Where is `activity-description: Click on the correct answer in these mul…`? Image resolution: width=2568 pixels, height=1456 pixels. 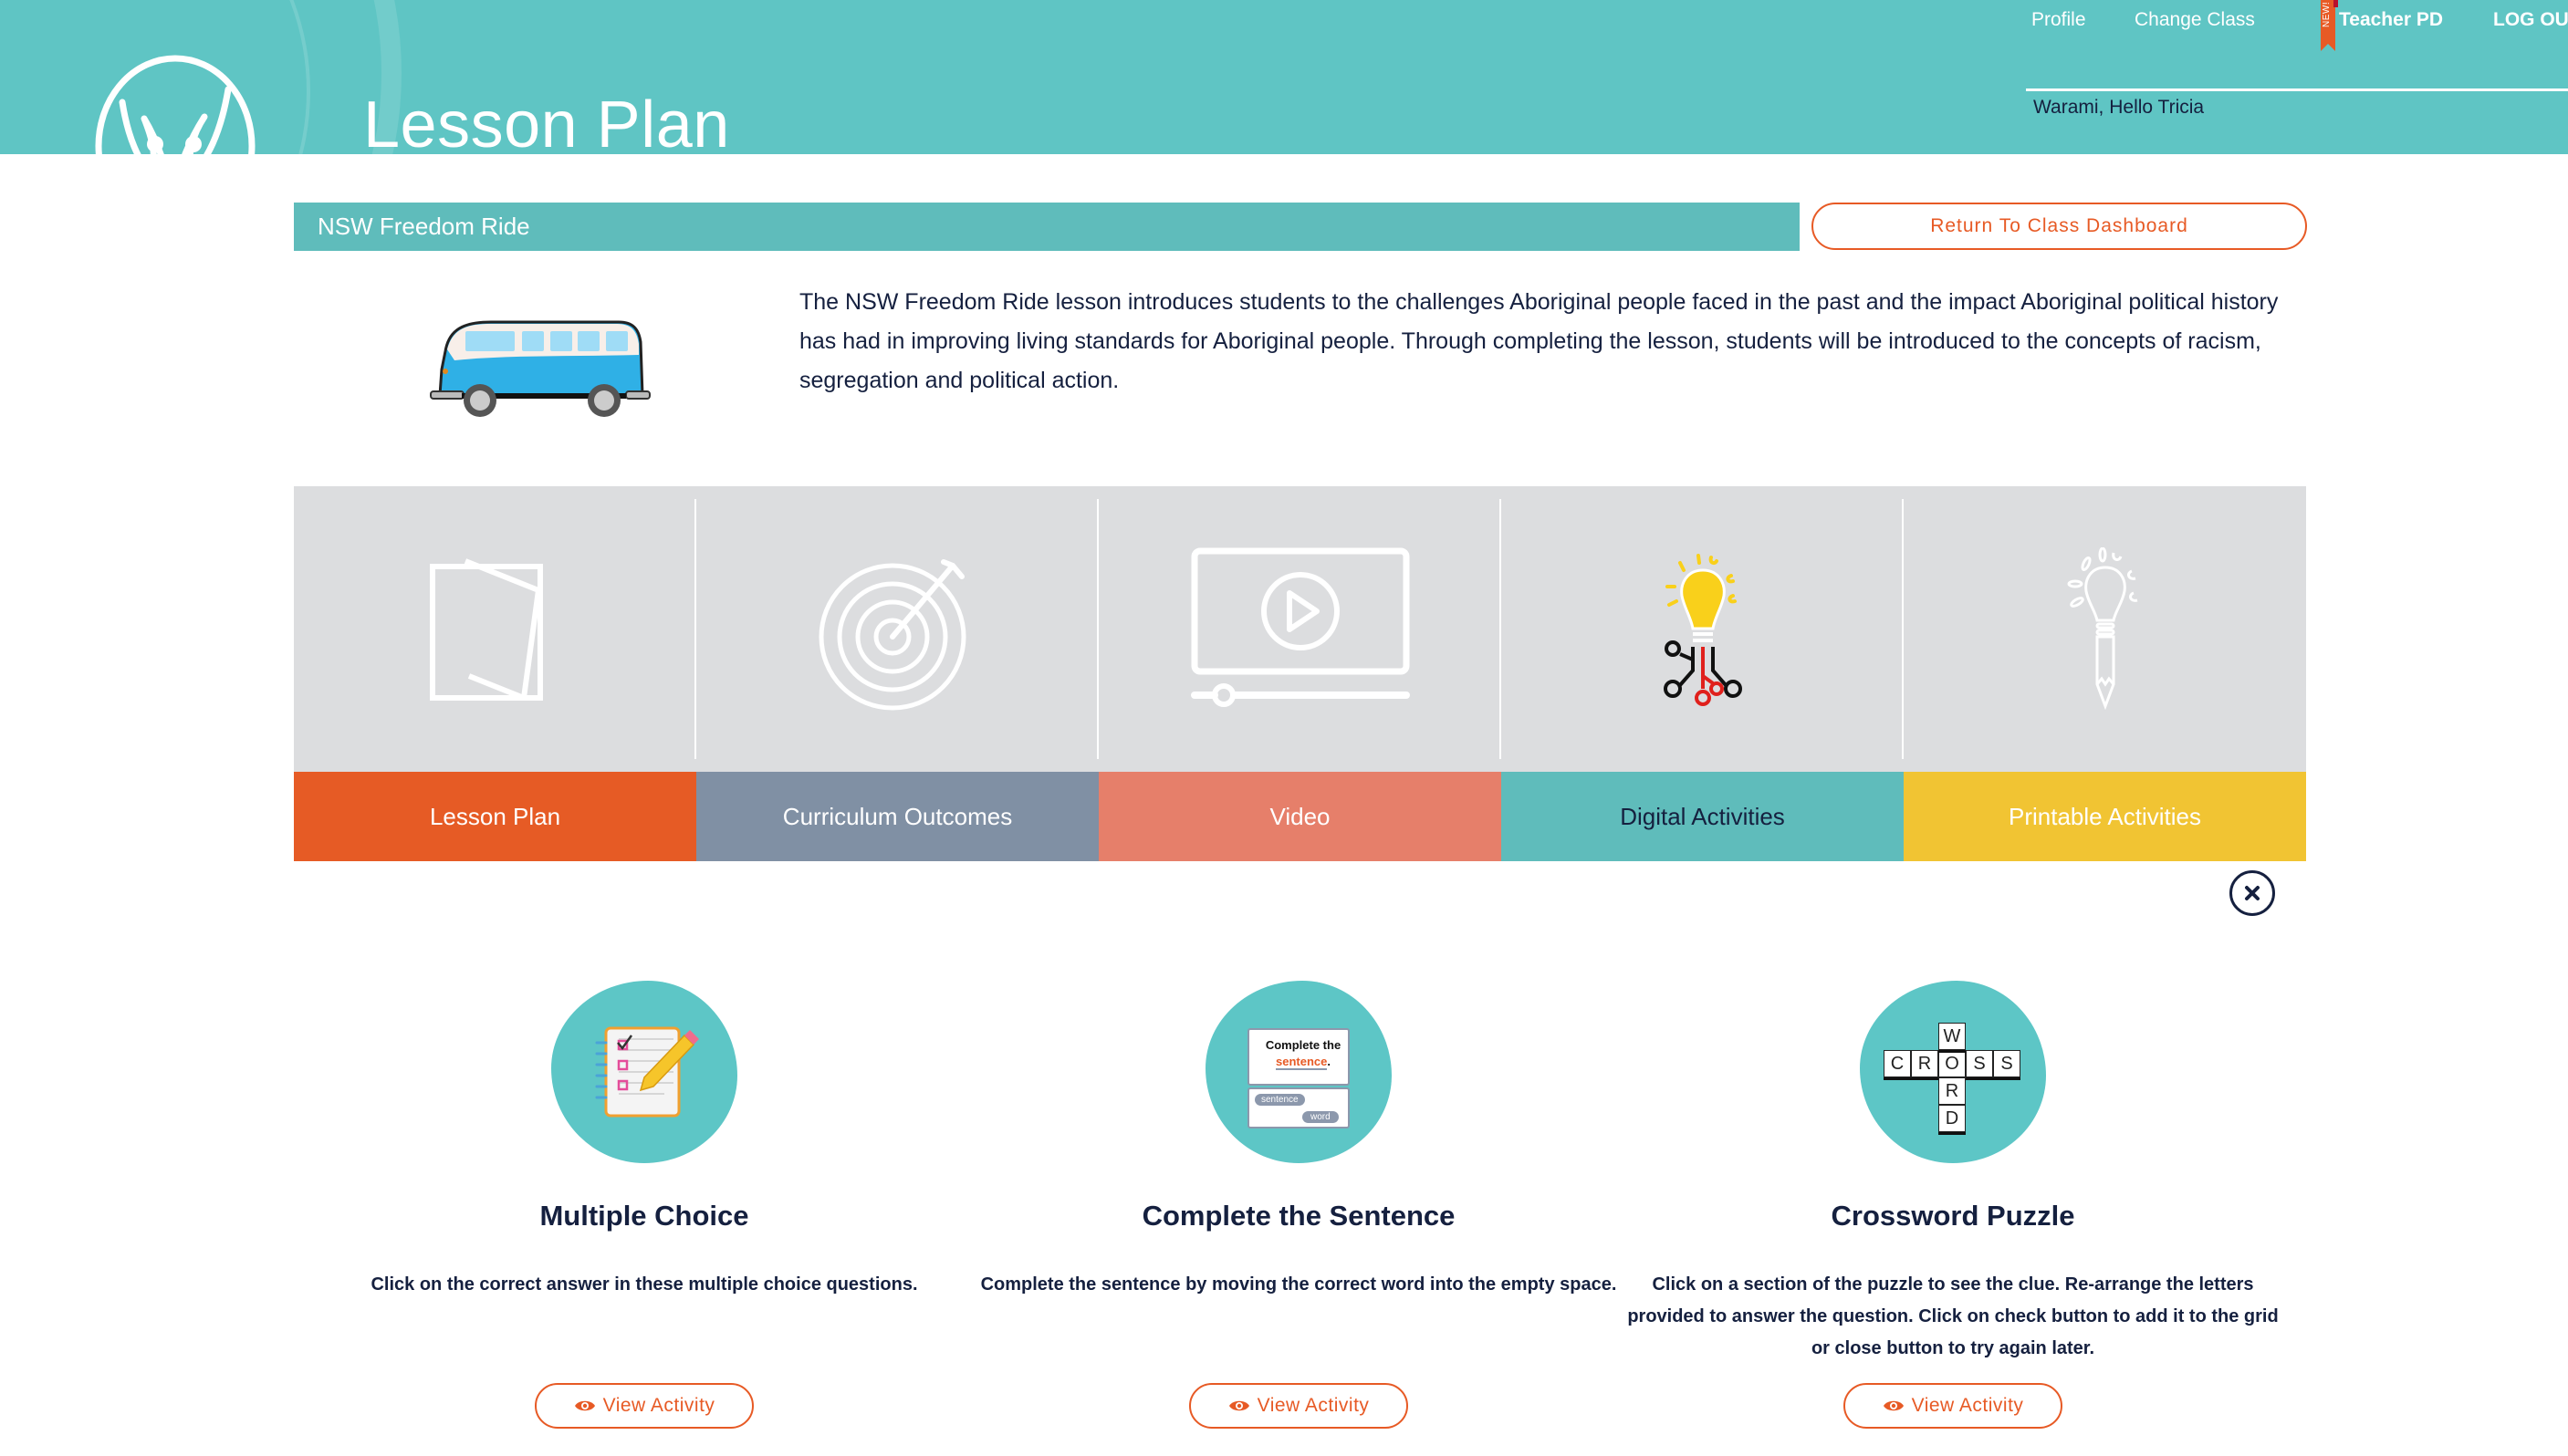
activity-description: Click on the correct answer in these mul… is located at coordinates (644, 1284).